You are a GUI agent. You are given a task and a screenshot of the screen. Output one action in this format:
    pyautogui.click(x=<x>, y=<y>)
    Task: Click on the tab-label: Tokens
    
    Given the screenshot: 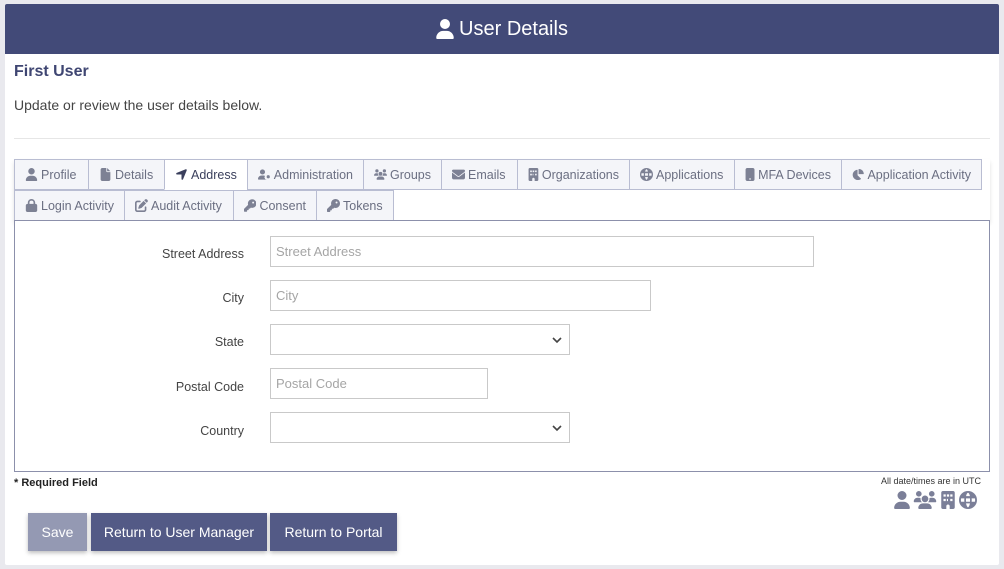 What is the action you would take?
    pyautogui.click(x=363, y=205)
    